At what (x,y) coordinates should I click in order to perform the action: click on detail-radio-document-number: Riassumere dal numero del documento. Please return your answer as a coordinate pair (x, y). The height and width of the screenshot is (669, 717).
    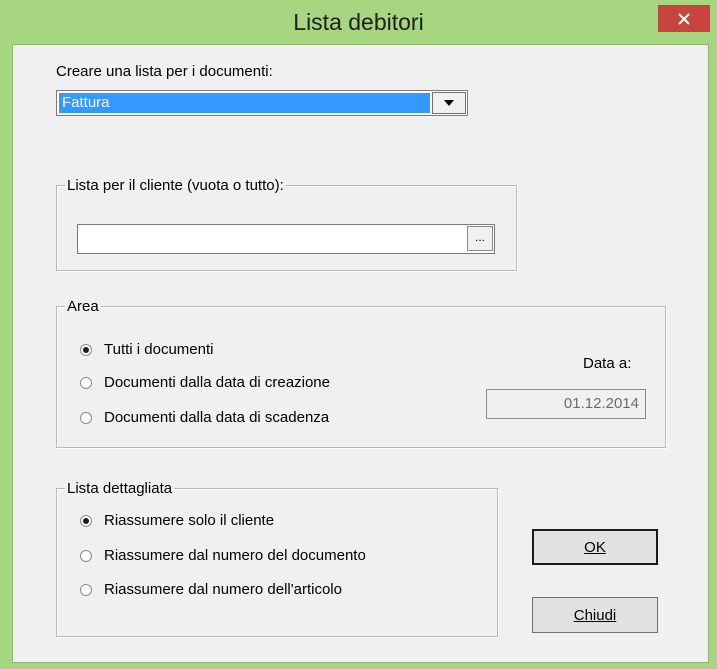
    Looking at the image, I should click on (223, 555).